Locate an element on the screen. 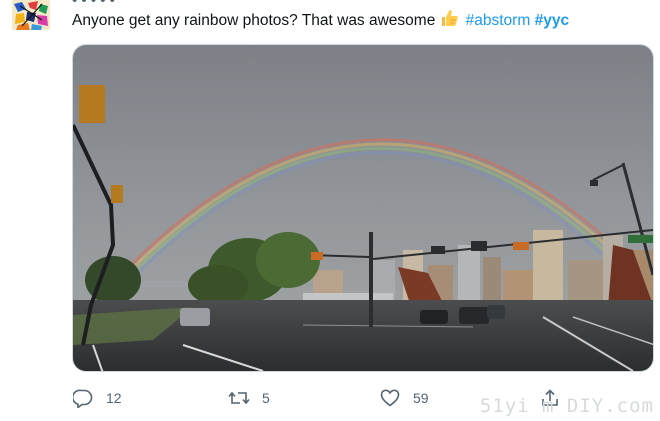 The width and height of the screenshot is (660, 421). avatar-image is located at coordinates (31, 15).